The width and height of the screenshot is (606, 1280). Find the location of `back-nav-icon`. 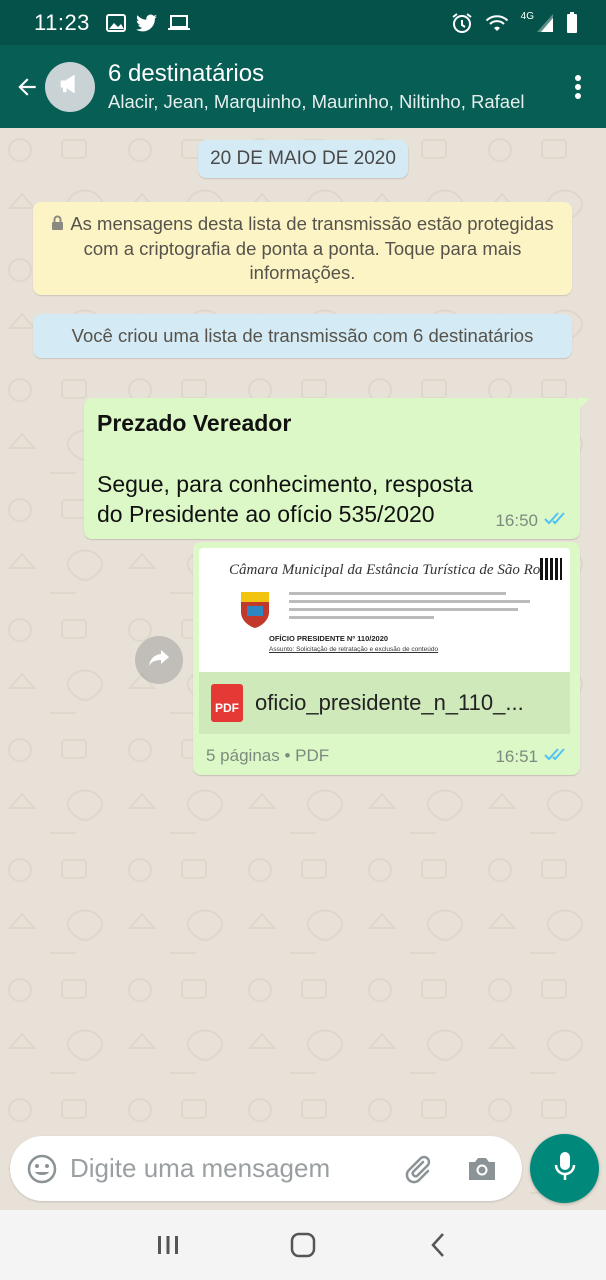

back-nav-icon is located at coordinates (438, 1245).